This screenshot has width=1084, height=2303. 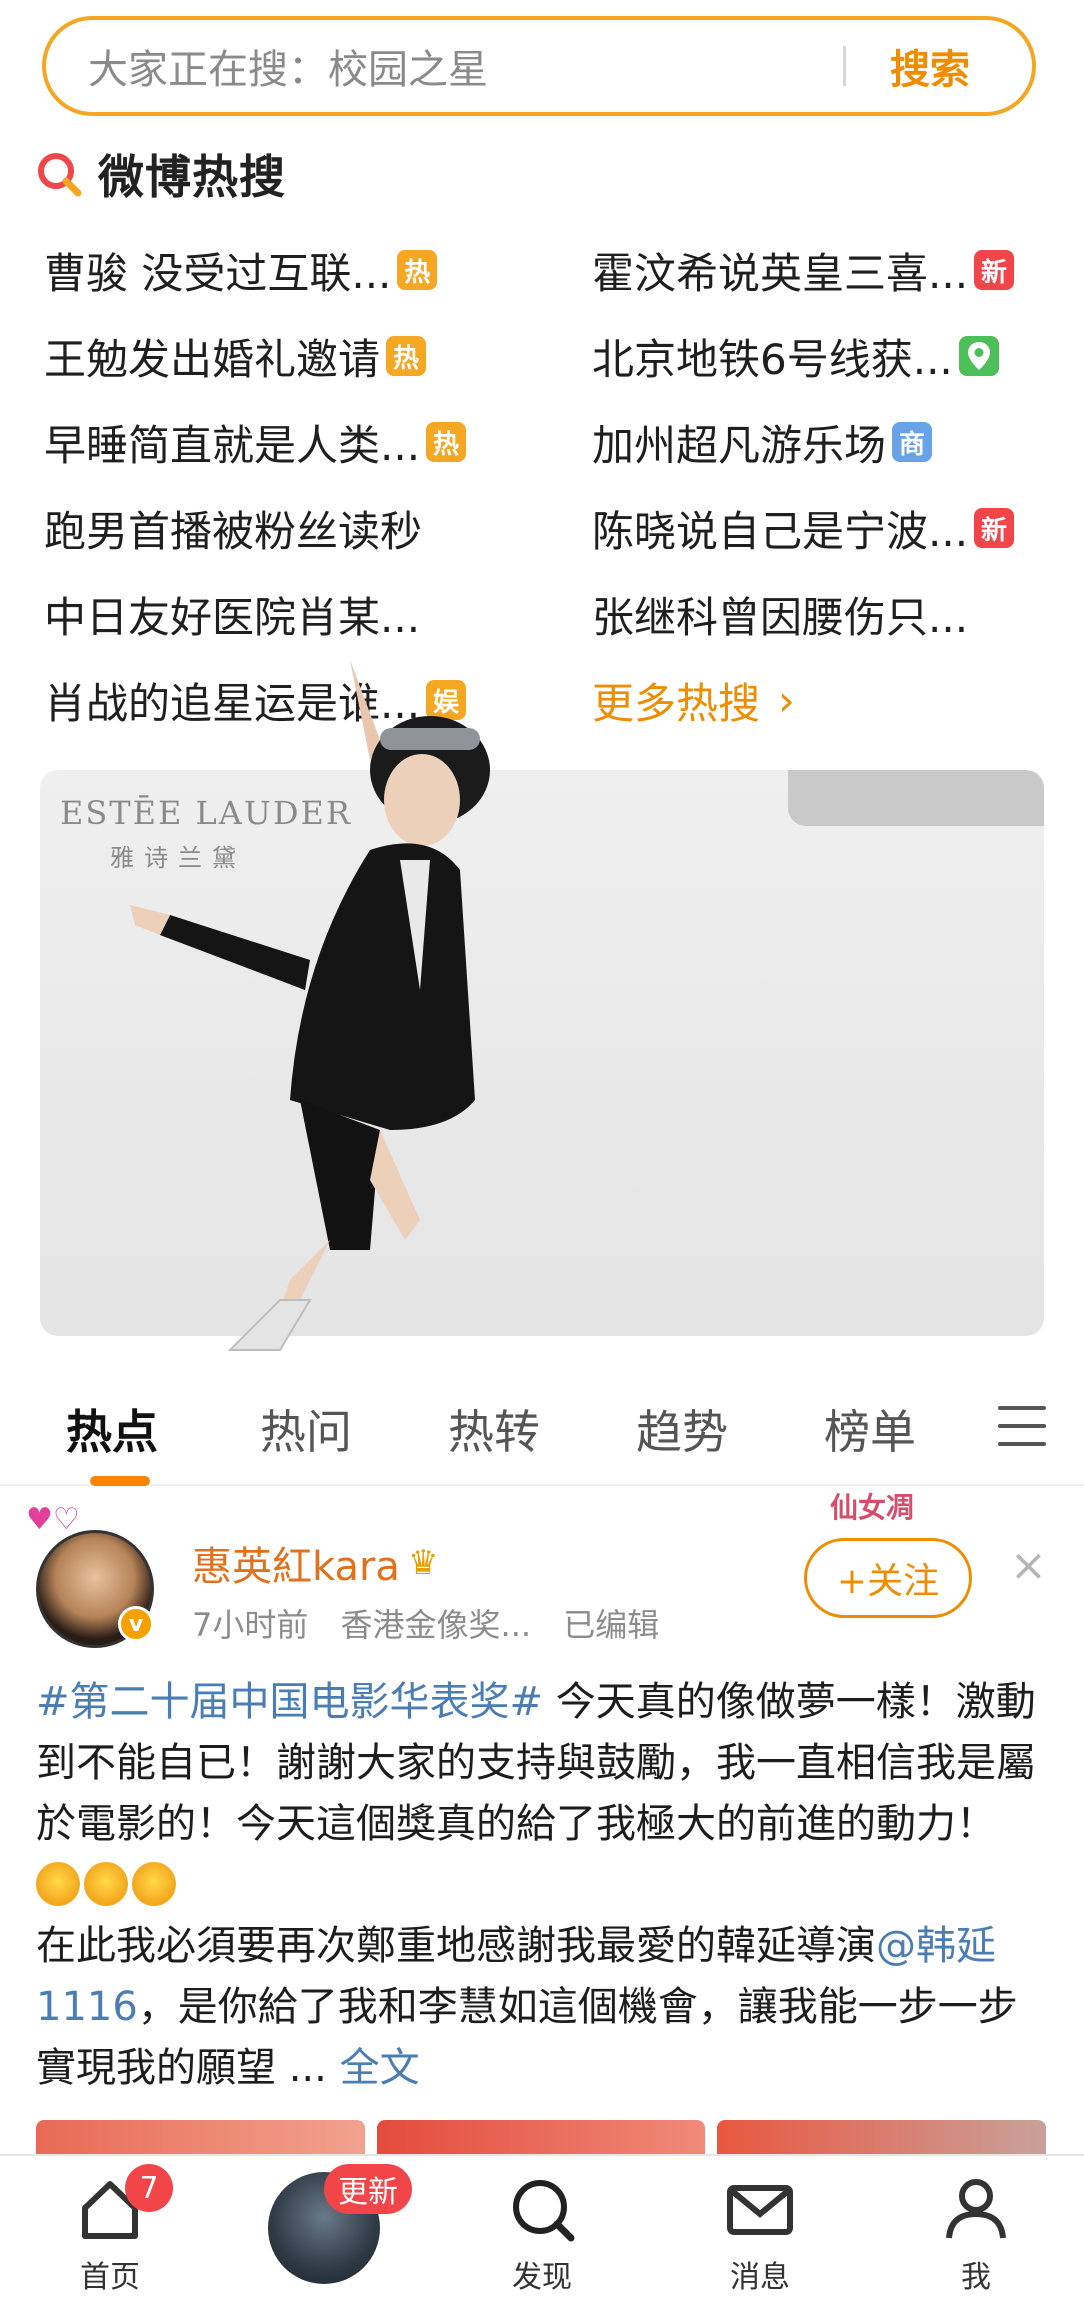 I want to click on tab-trends: 趋势, so click(x=682, y=1429).